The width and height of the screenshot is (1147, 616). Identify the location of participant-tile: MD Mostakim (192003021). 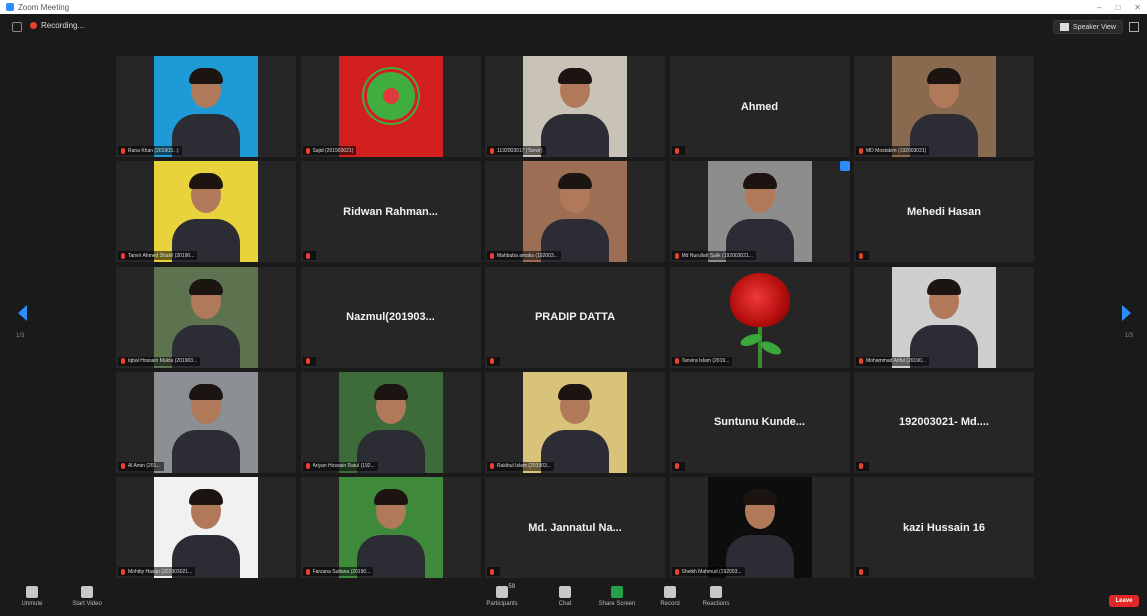
(944, 106).